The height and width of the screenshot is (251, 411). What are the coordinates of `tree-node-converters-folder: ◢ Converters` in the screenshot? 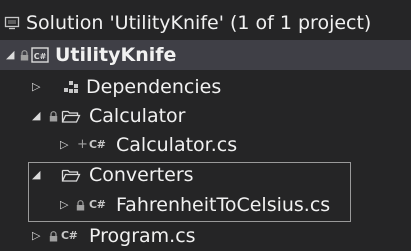 It's located at (205, 175).